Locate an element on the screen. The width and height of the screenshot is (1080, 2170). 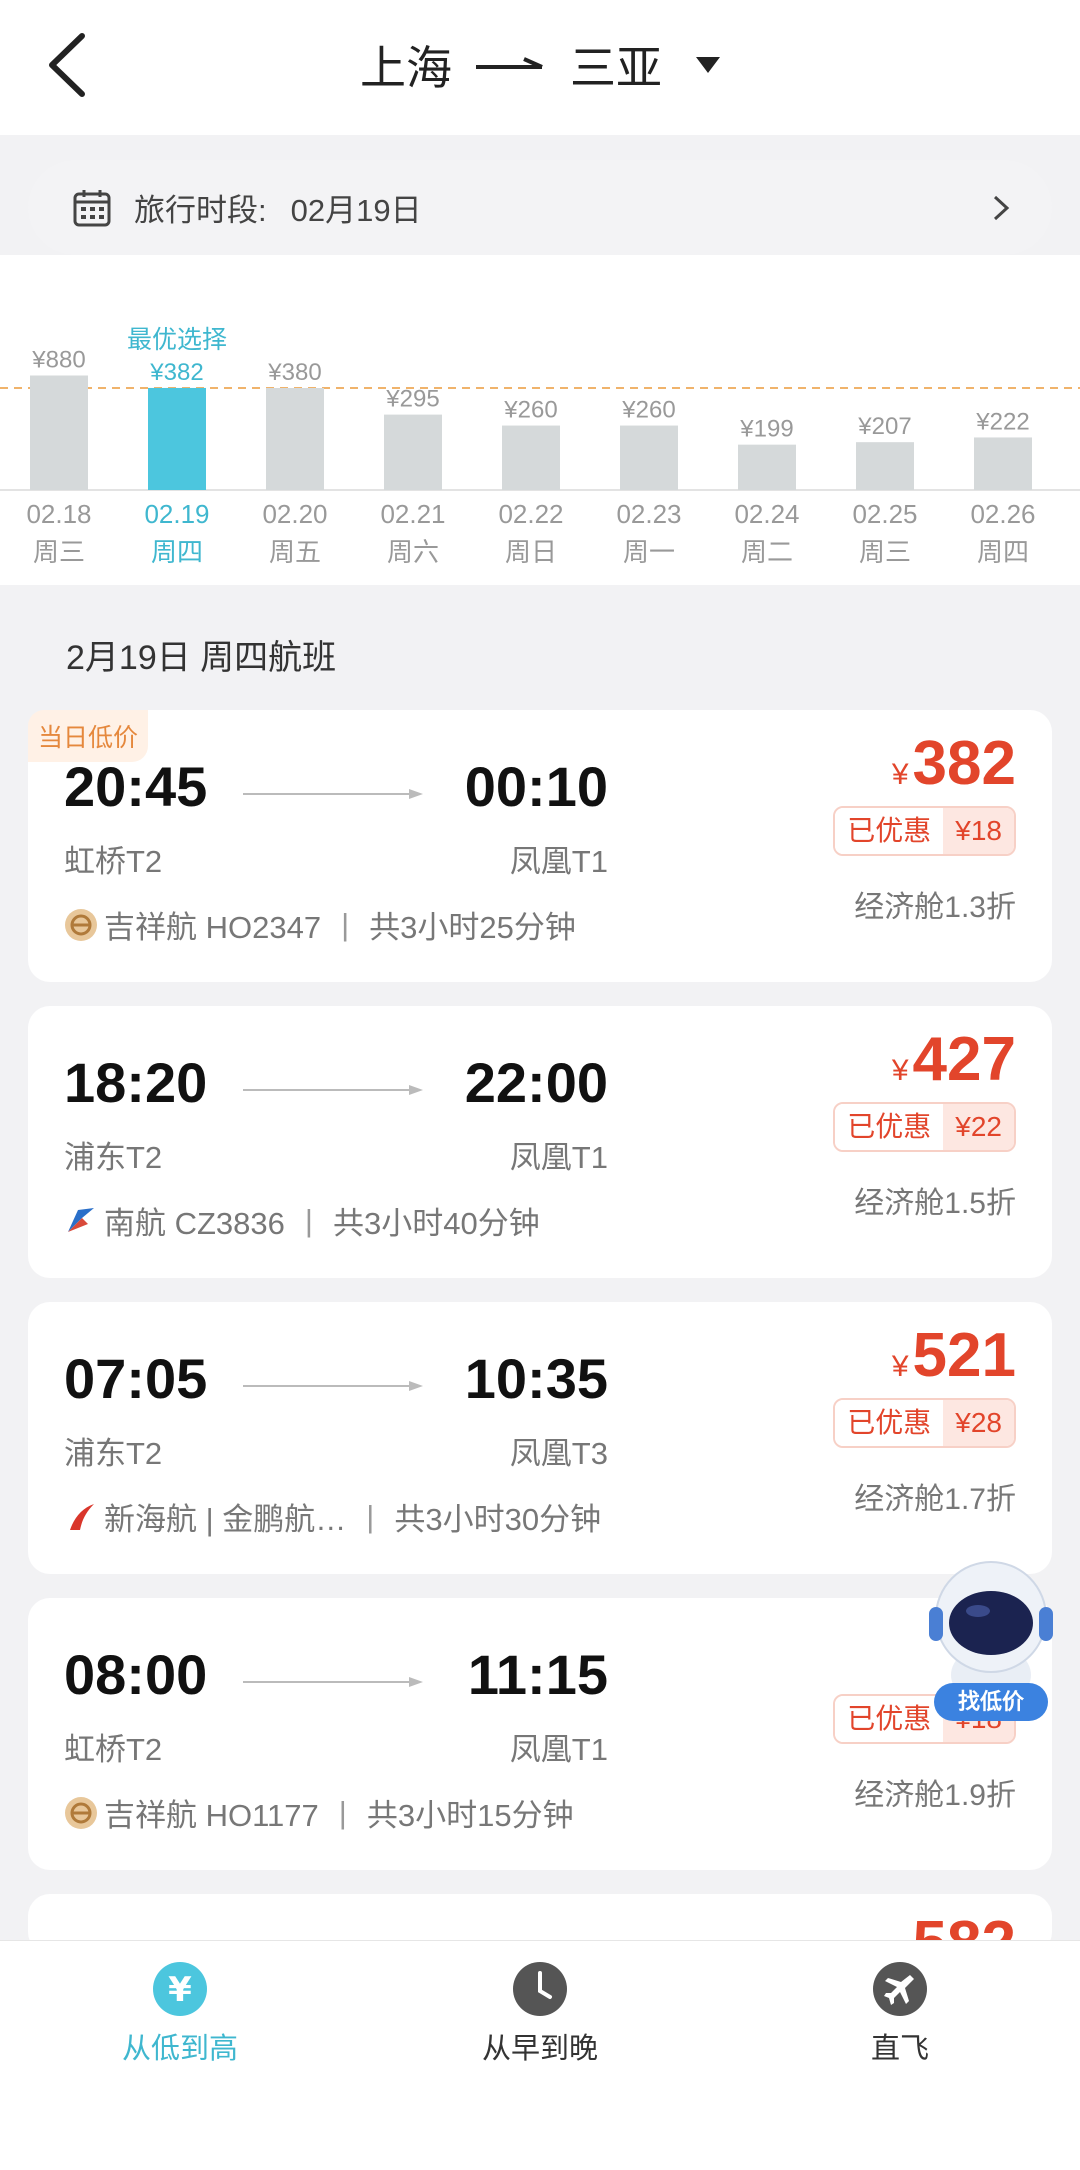
date-tick-label: 02.23 is located at coordinates (648, 514).